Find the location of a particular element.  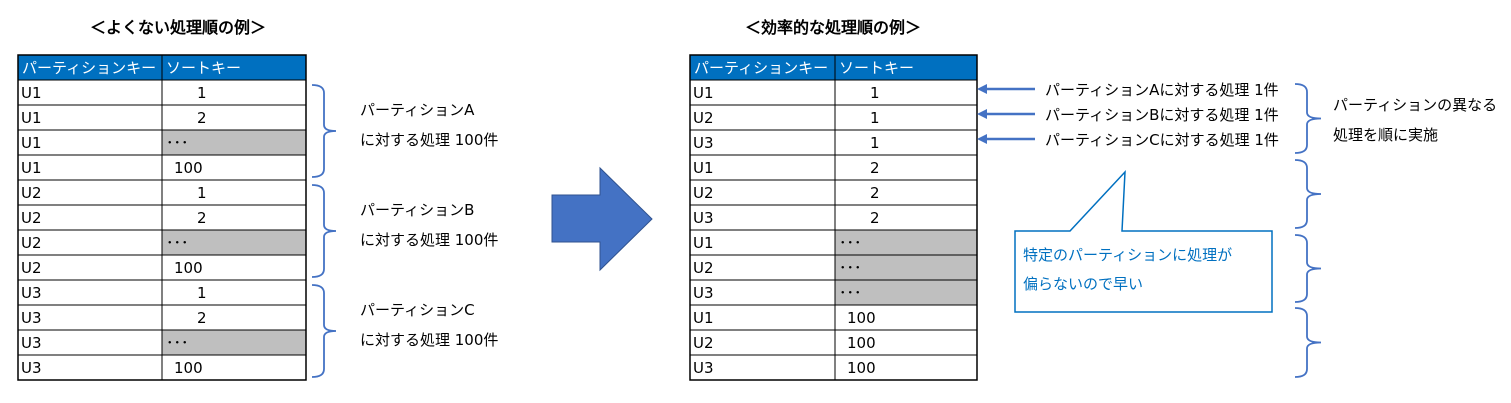

table-row: U2 100 is located at coordinates (833, 342).